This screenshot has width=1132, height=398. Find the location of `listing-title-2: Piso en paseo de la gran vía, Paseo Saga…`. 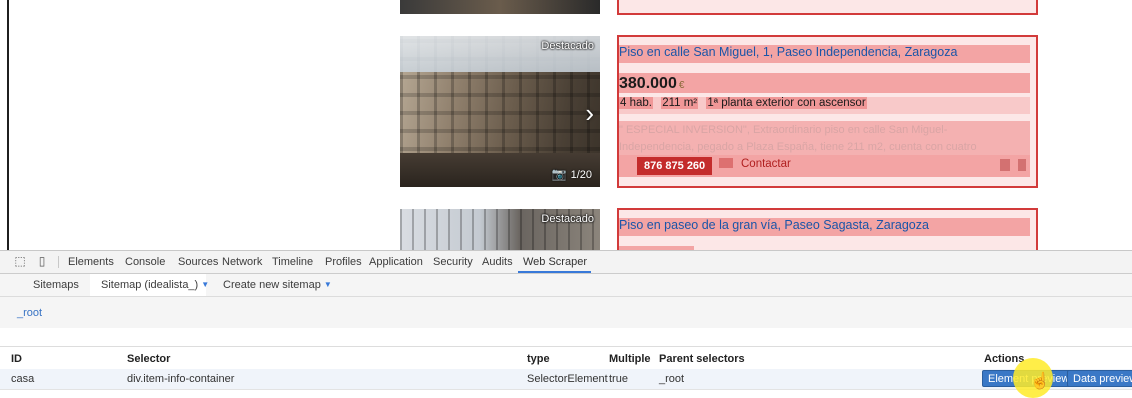

listing-title-2: Piso en paseo de la gran vía, Paseo Saga… is located at coordinates (774, 225).